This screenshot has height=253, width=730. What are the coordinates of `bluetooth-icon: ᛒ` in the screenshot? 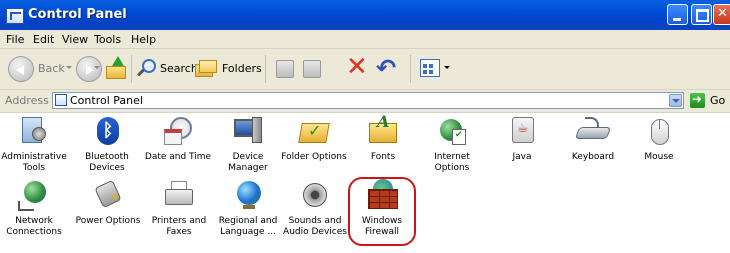 It's located at (107, 131).